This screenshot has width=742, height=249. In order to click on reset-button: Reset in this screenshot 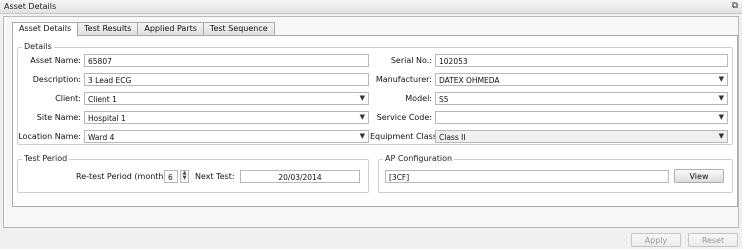, I will do `click(713, 240)`.